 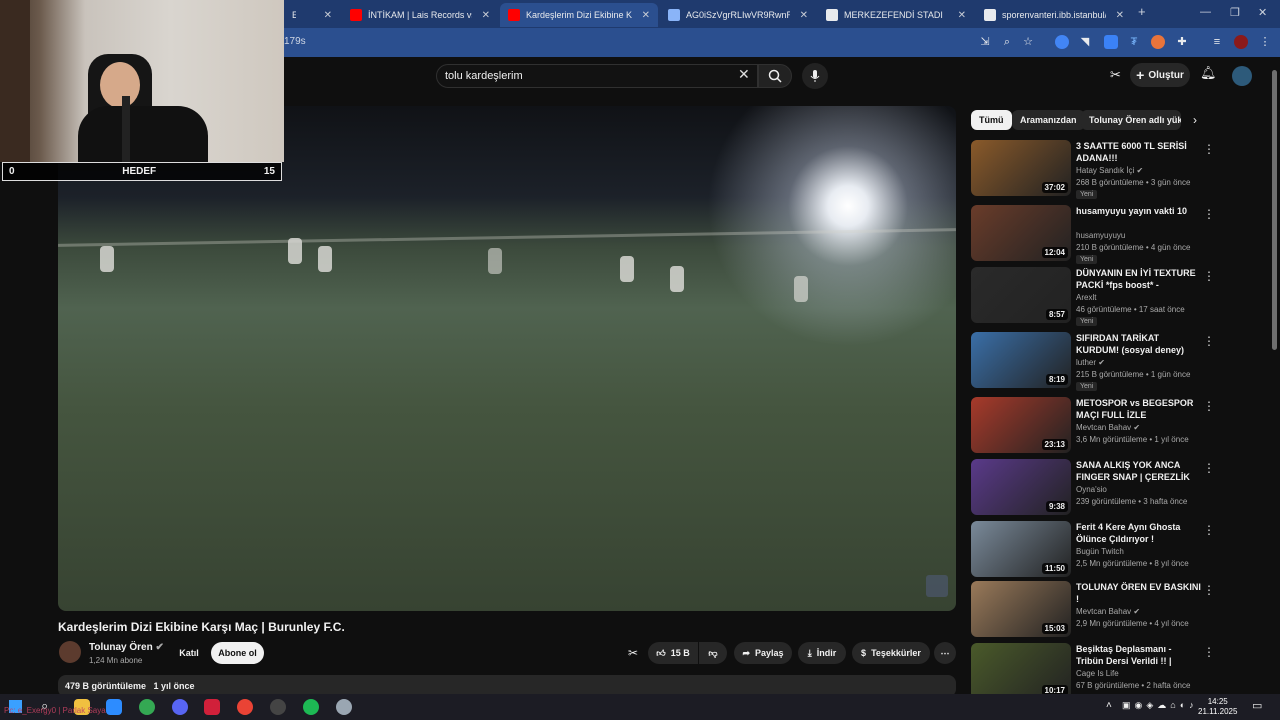 I want to click on video-thumbnail: 11:50, so click(x=1021, y=549).